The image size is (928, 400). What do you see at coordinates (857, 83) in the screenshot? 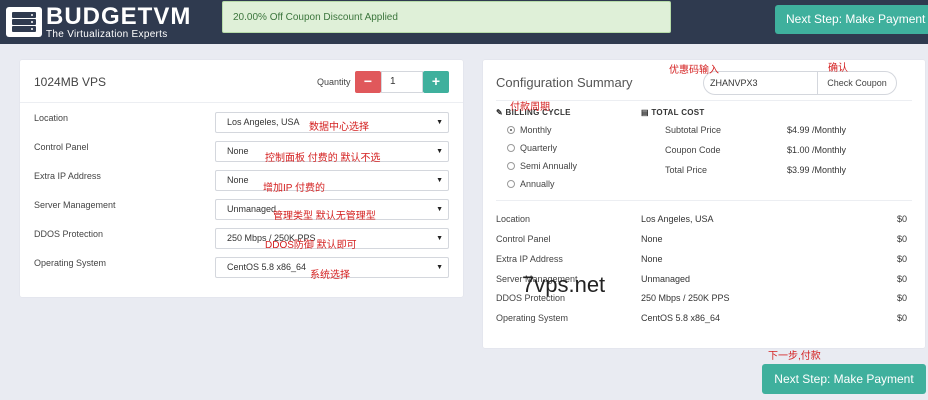
I see `check-coupon-button: Check Coupon` at bounding box center [857, 83].